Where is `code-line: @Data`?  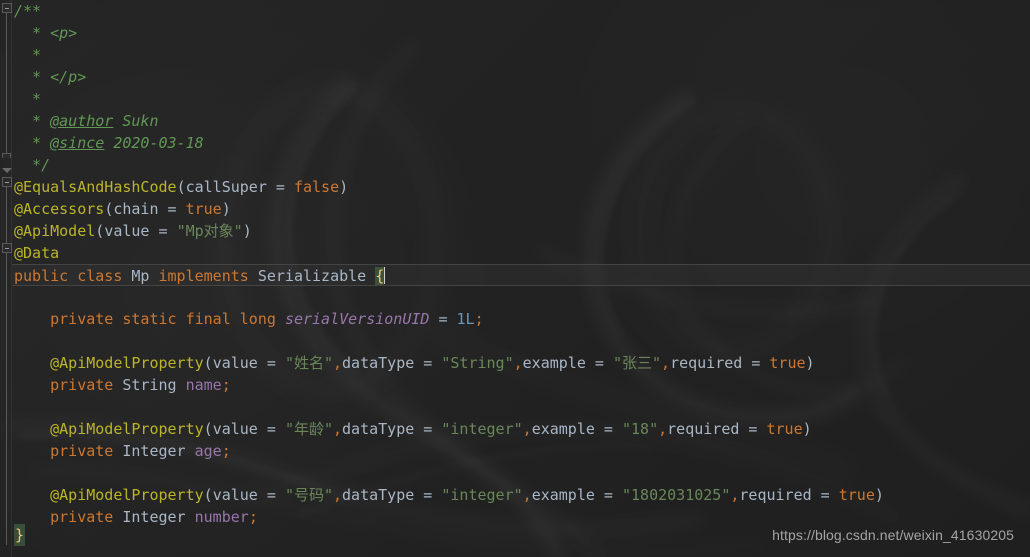
code-line: @Data is located at coordinates (521, 253).